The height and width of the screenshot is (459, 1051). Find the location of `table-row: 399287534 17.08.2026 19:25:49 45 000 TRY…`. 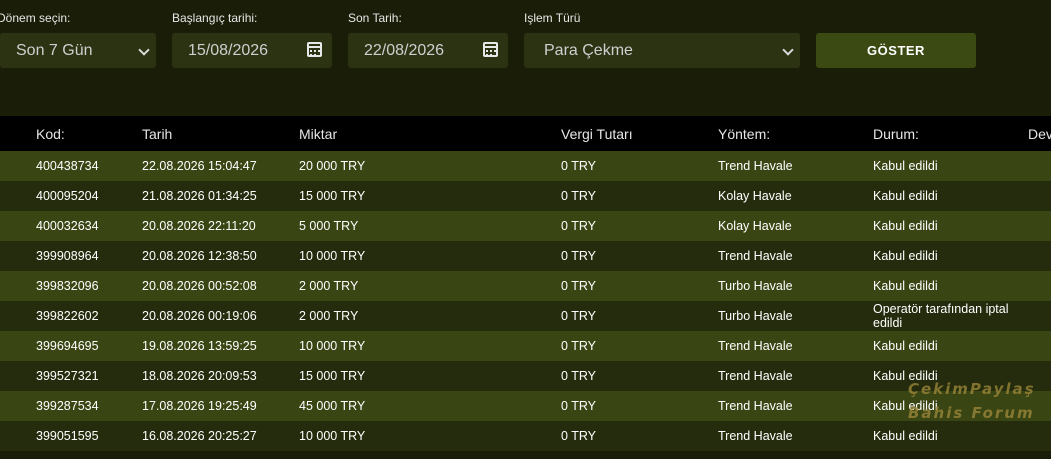

table-row: 399287534 17.08.2026 19:25:49 45 000 TRY… is located at coordinates (525, 406).